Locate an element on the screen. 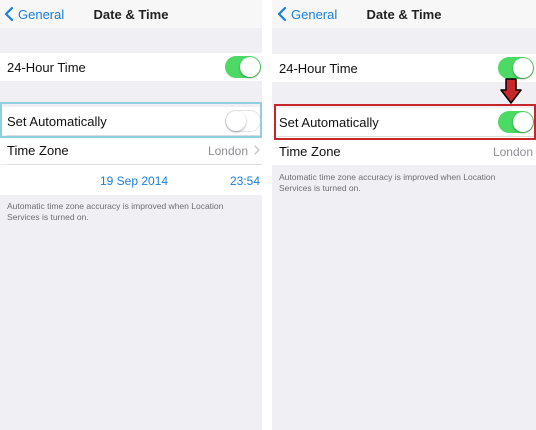 The height and width of the screenshot is (430, 536). time-value: 23:54 is located at coordinates (245, 181).